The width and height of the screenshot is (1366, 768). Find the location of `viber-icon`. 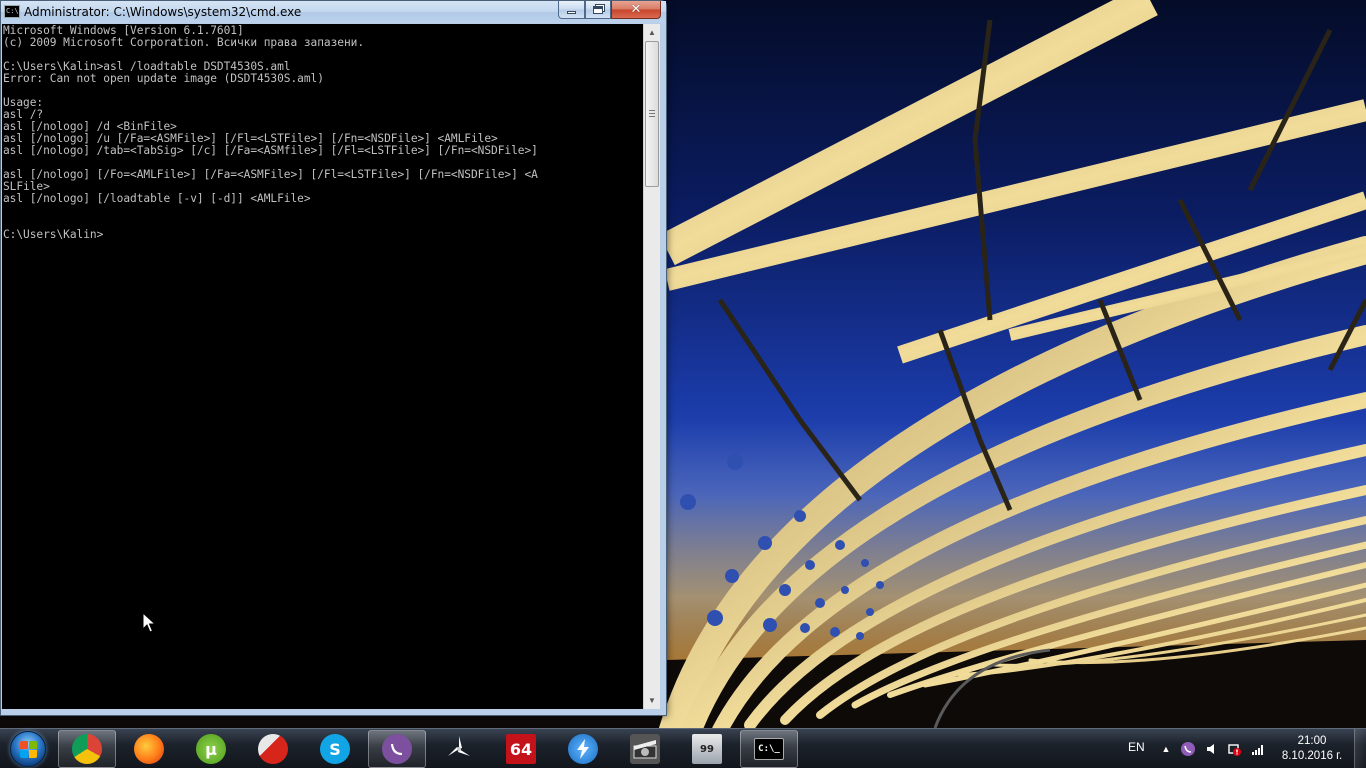

viber-icon is located at coordinates (397, 749).